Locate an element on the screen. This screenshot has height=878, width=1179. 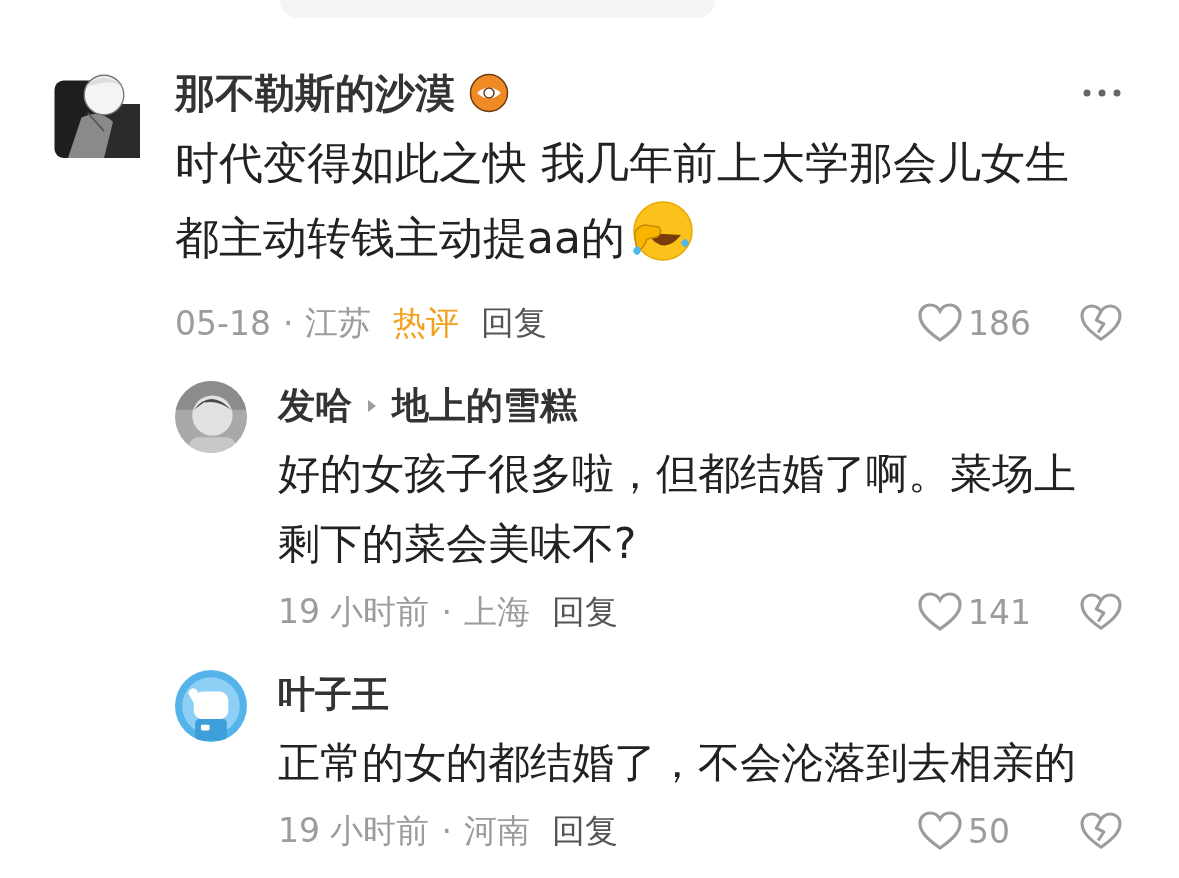
like-count: 50 is located at coordinates (989, 831).